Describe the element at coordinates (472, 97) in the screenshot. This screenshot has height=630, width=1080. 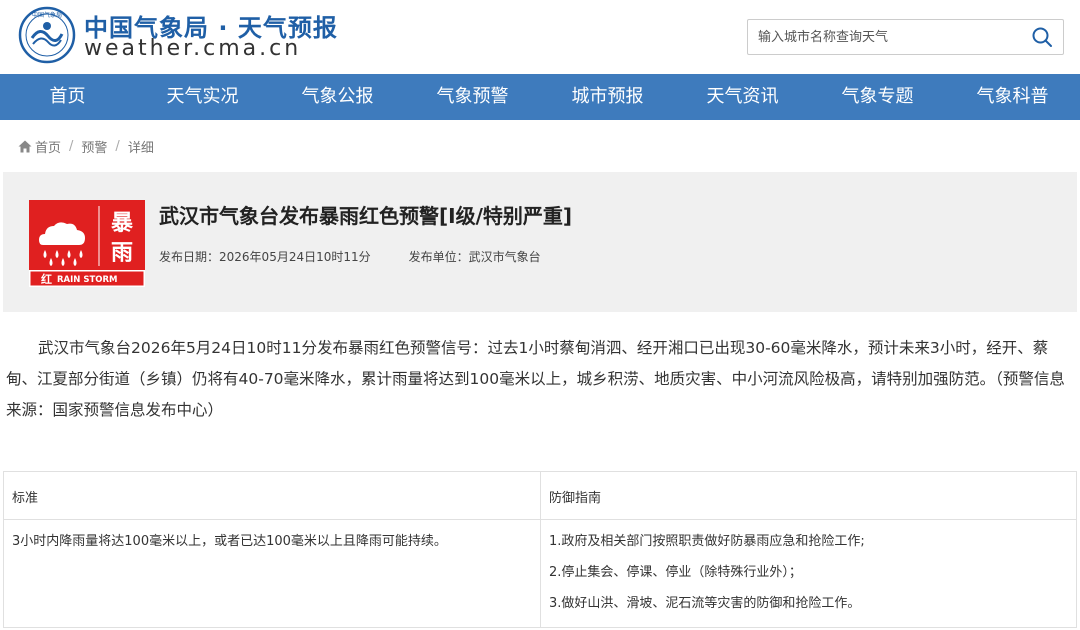
I see `nav-item-warnings: 气象预警` at that location.